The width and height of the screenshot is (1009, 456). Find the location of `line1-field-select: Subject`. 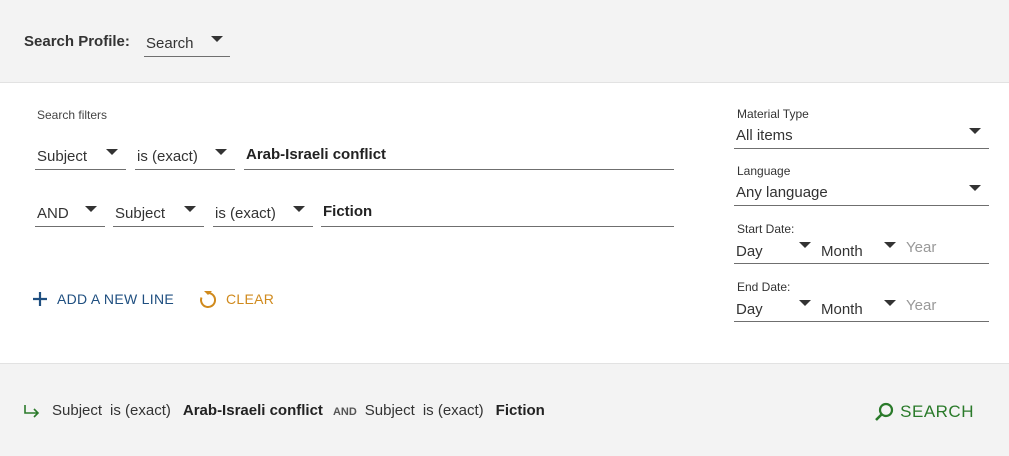

line1-field-select: Subject is located at coordinates (80, 155).